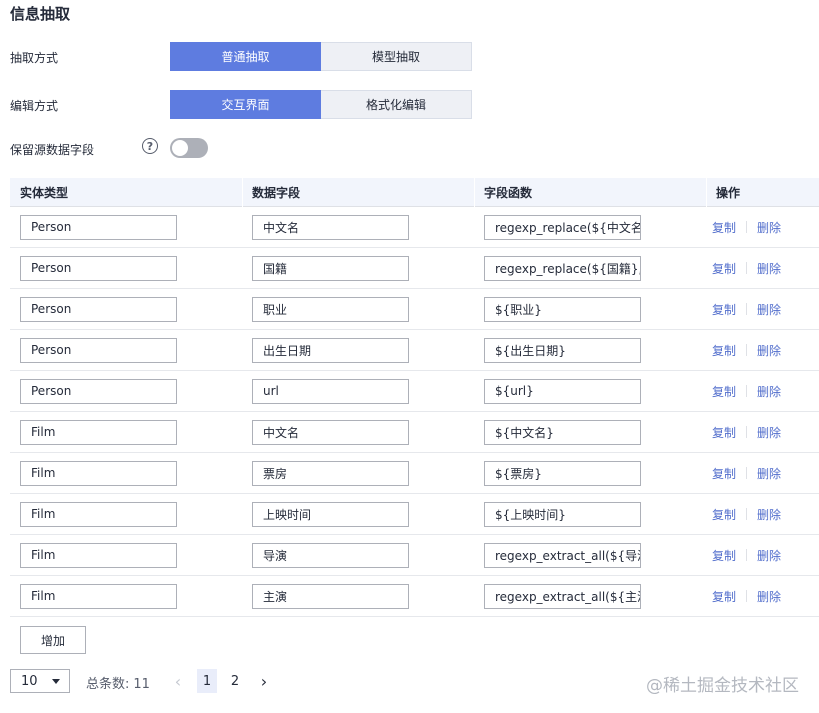 Image resolution: width=819 pixels, height=713 pixels. I want to click on field-cell: url, so click(358, 391).